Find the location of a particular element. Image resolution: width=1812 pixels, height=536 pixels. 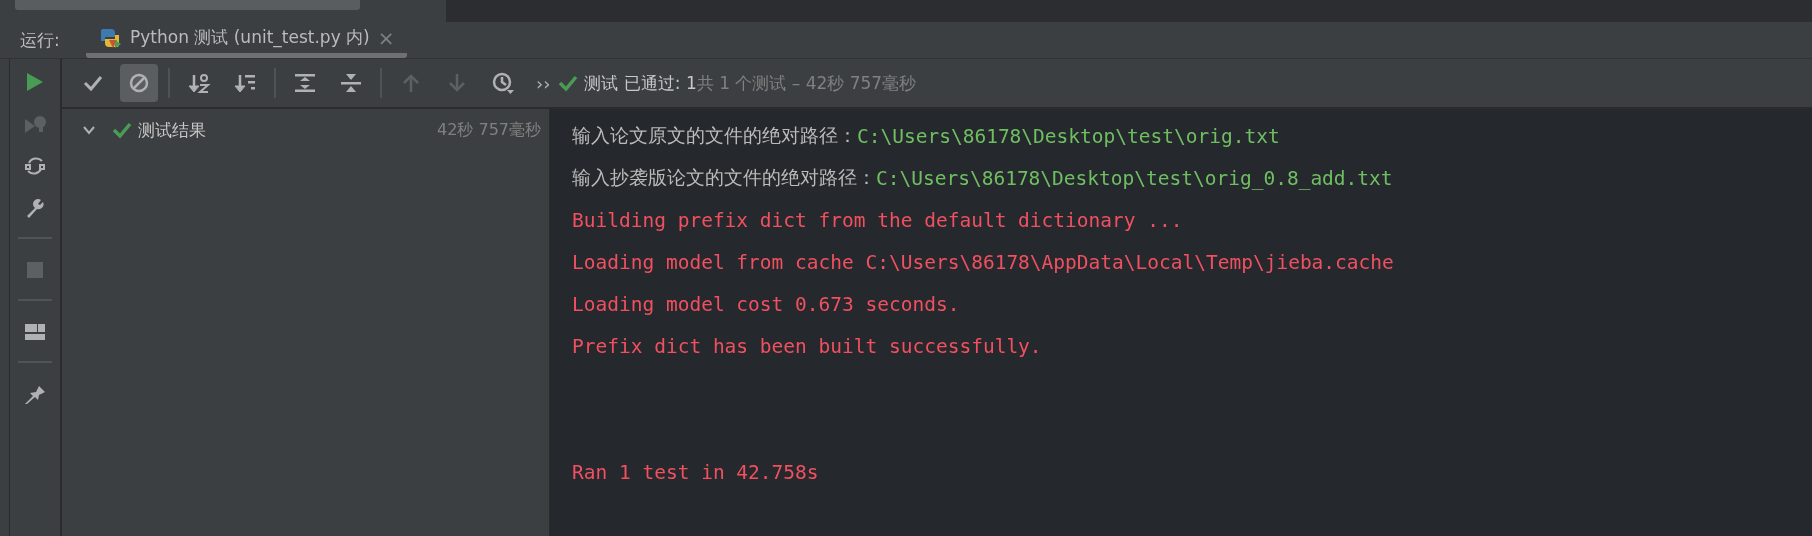

run-label: 运行: is located at coordinates (40, 40).